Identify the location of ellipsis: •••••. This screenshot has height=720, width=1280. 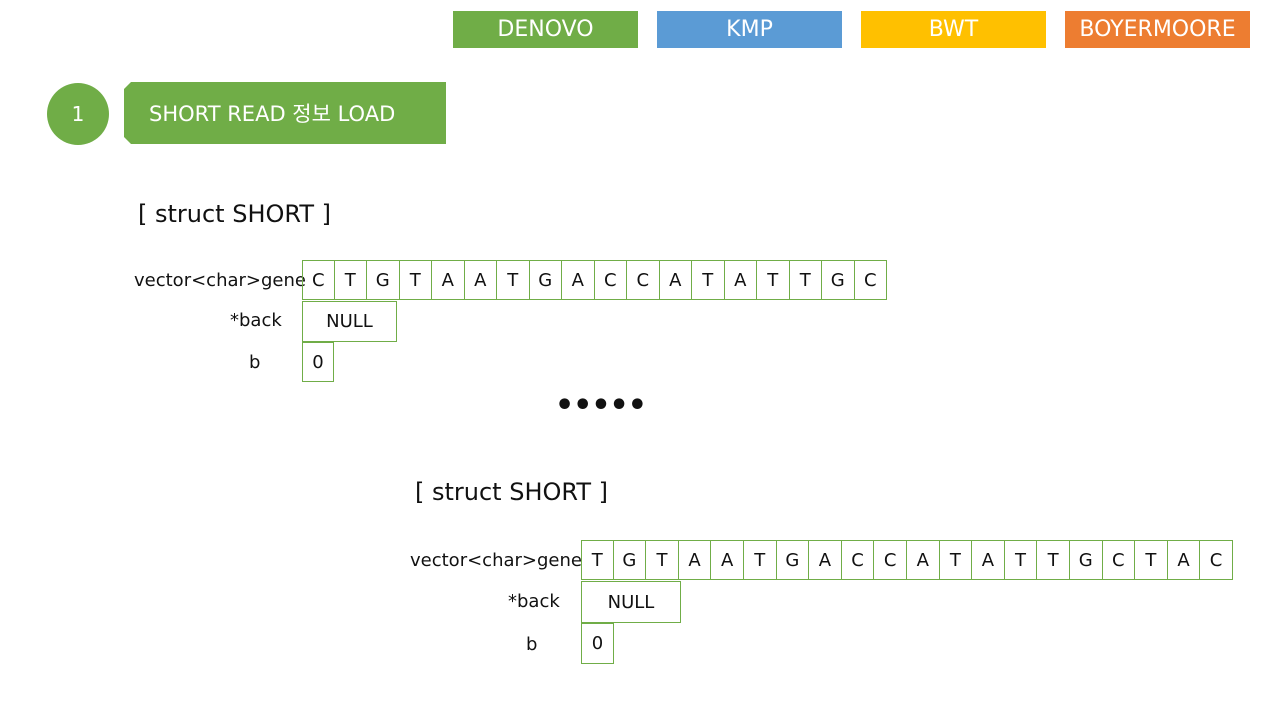
(601, 405).